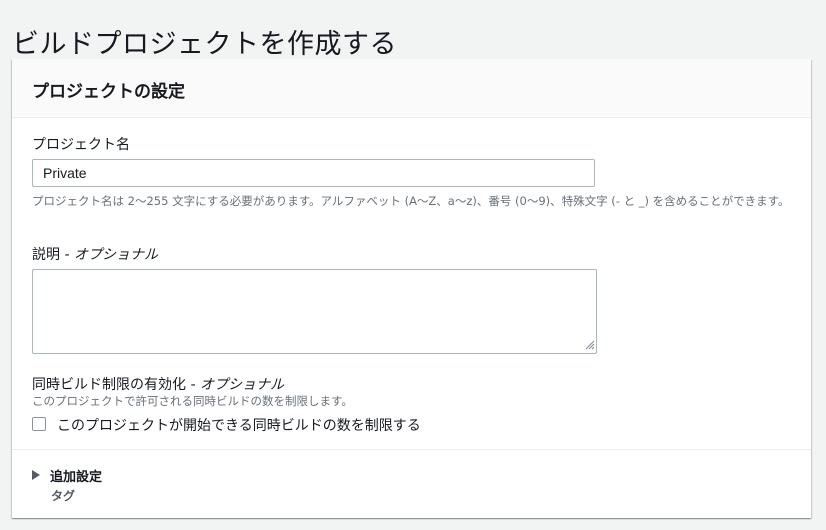 Image resolution: width=826 pixels, height=530 pixels. What do you see at coordinates (36, 474) in the screenshot?
I see `caret-right-icon` at bounding box center [36, 474].